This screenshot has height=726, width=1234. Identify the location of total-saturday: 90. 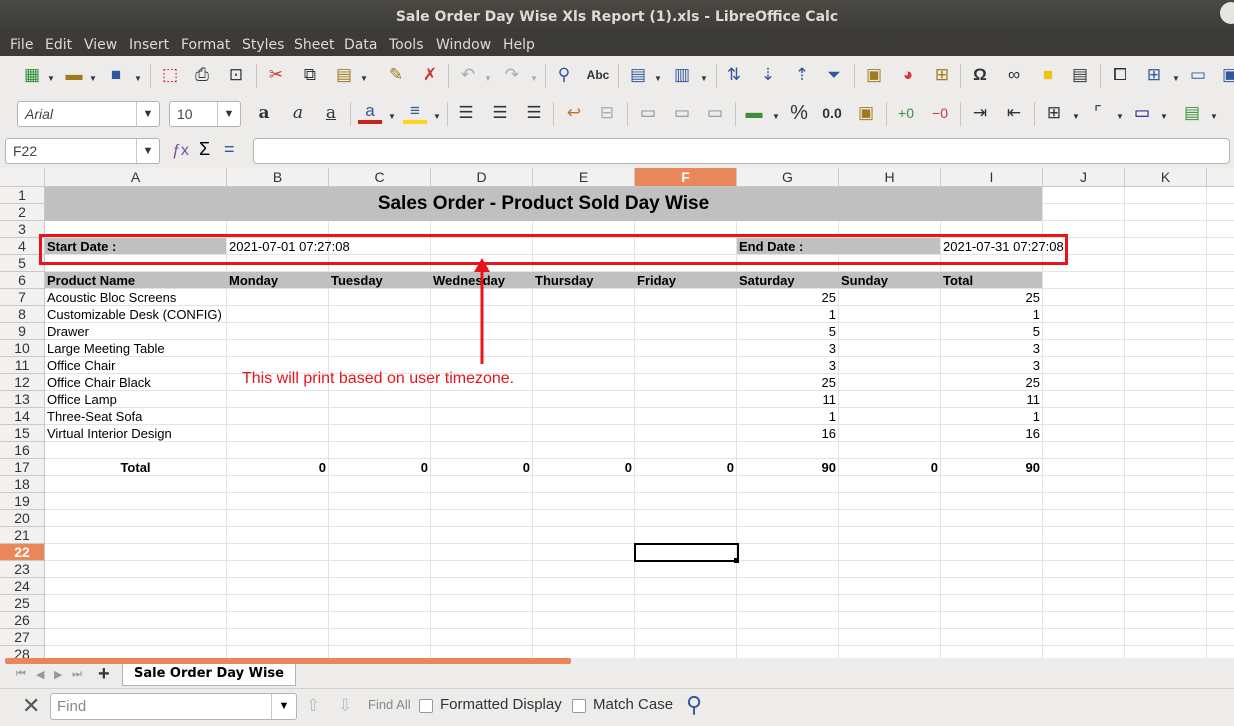
(786, 467).